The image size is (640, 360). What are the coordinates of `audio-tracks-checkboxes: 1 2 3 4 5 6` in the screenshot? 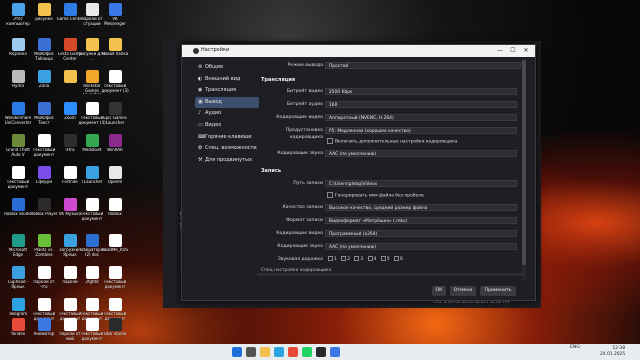 It's located at (364, 259).